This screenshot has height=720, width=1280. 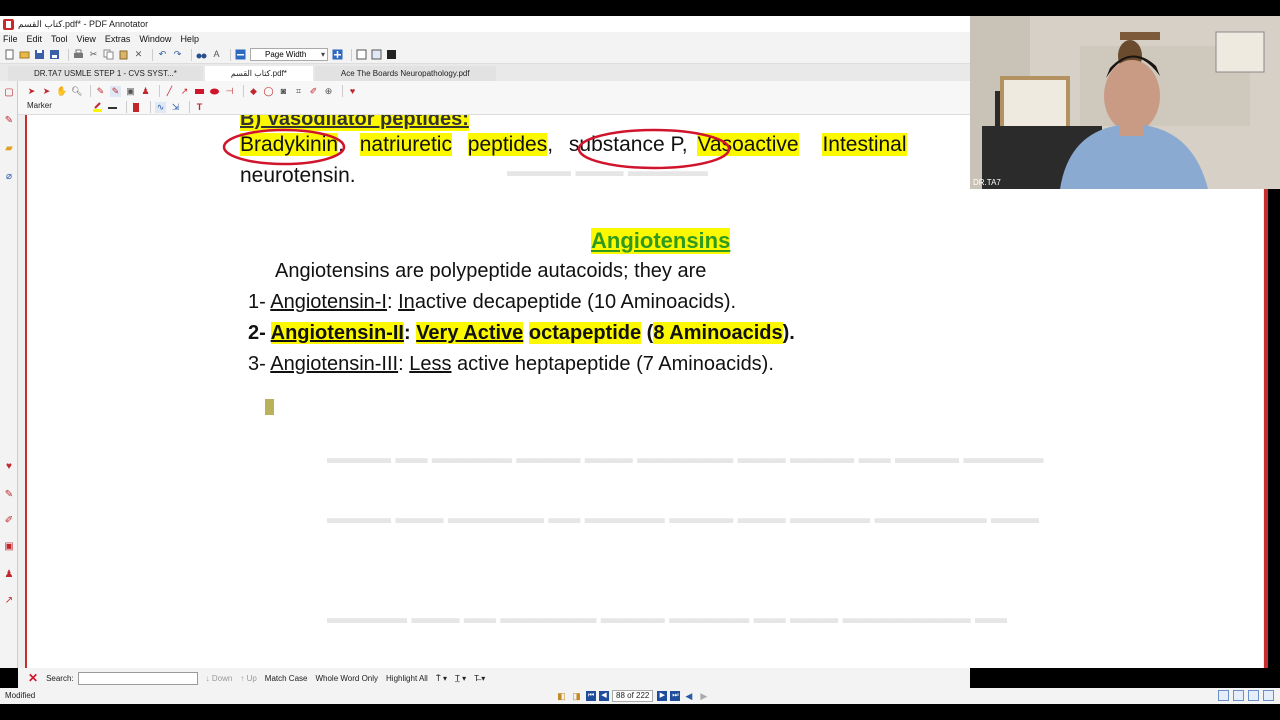 What do you see at coordinates (286, 678) in the screenshot?
I see `match-case-option: Match Case` at bounding box center [286, 678].